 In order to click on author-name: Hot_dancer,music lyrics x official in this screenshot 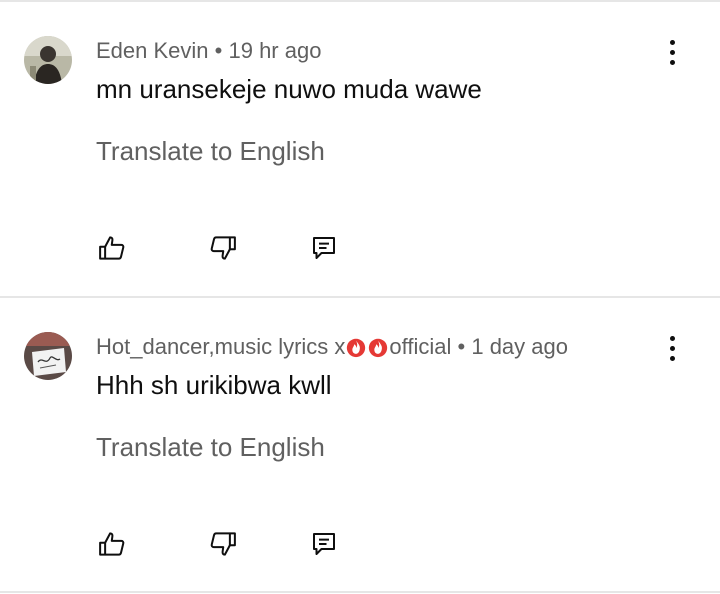, I will do `click(273, 346)`.